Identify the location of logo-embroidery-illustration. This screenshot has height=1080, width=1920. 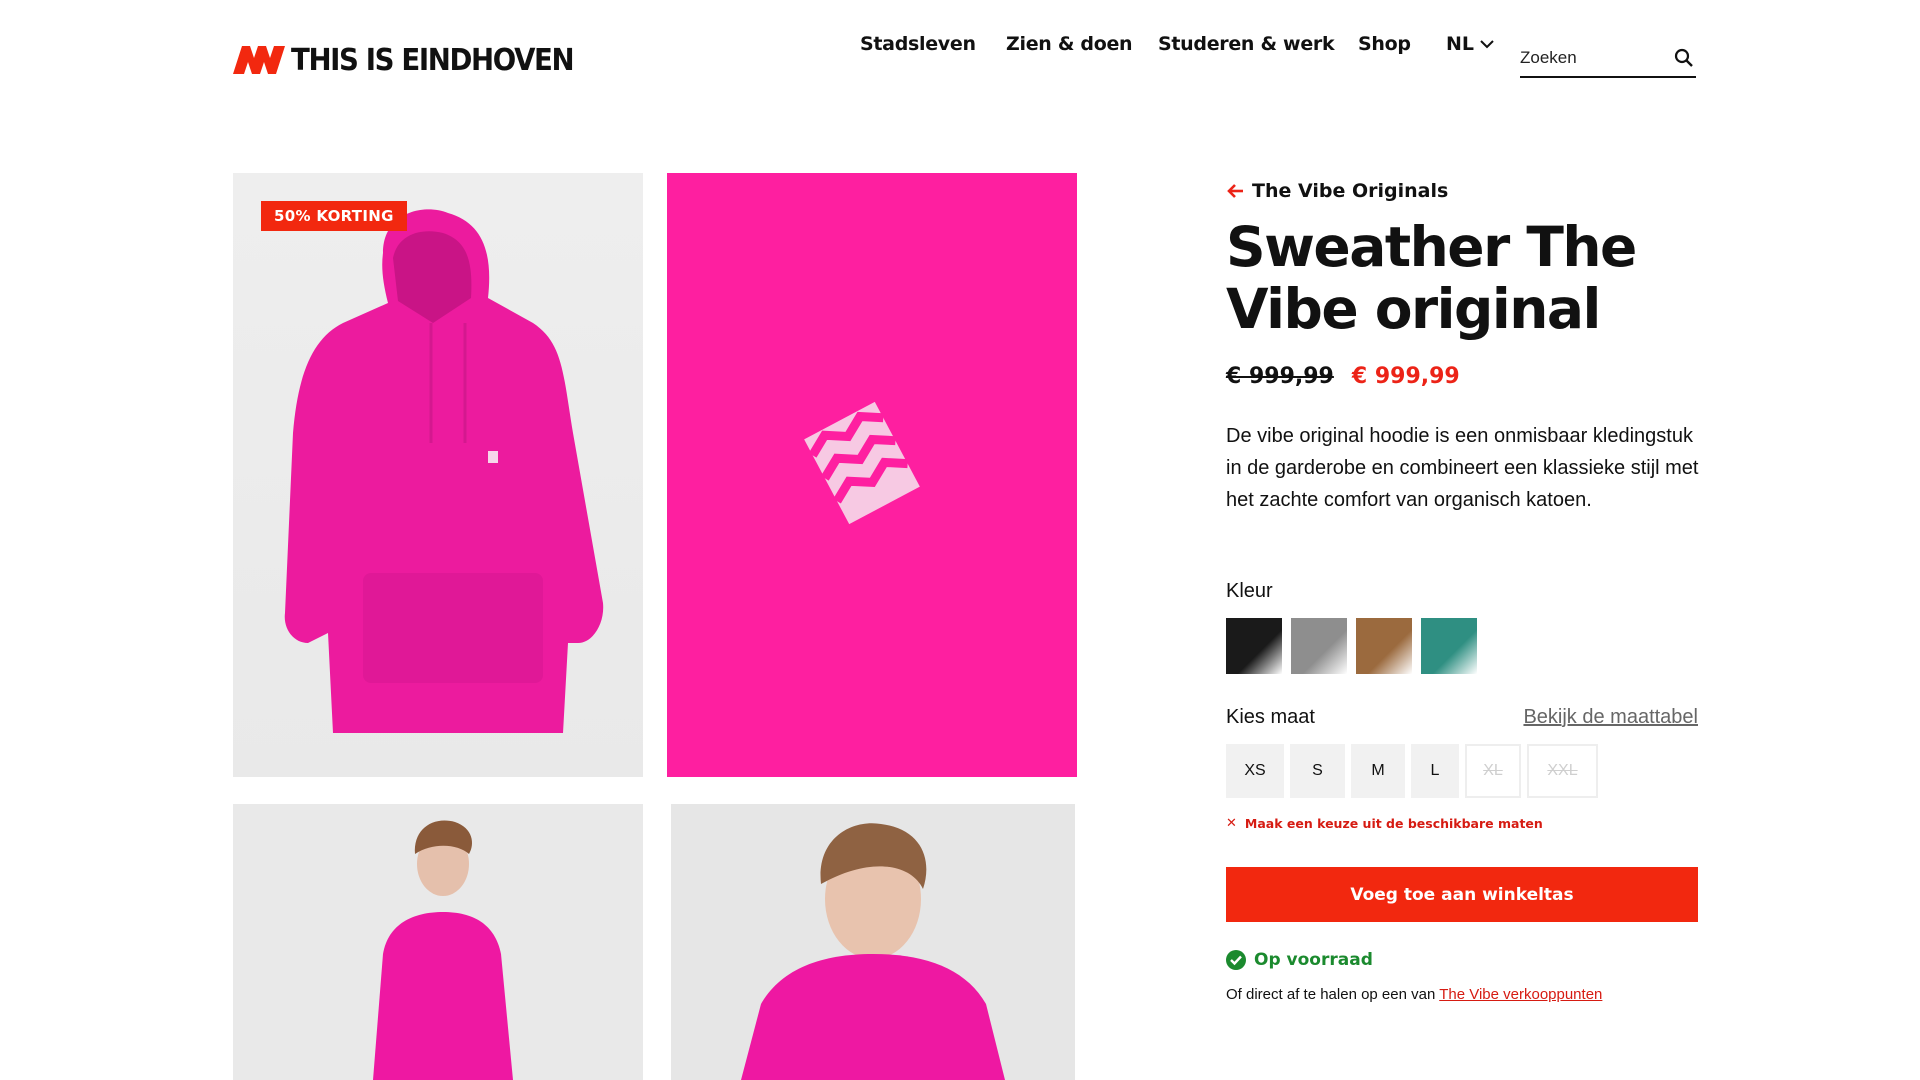
(862, 463).